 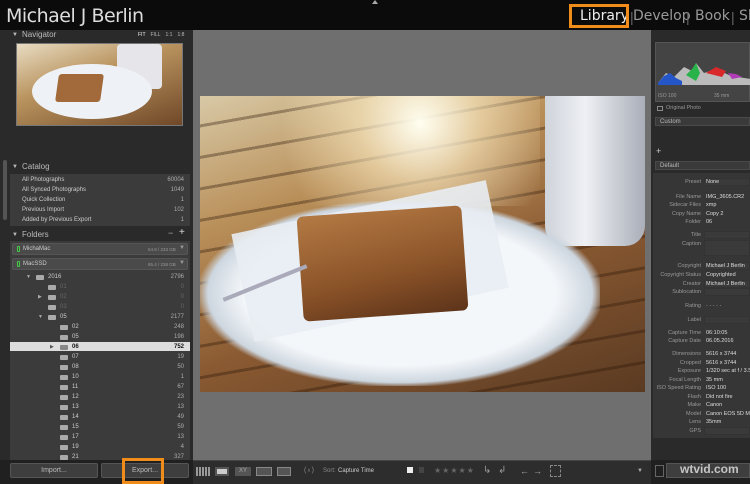 I want to click on zoom-fit: FIT, so click(x=142, y=35).